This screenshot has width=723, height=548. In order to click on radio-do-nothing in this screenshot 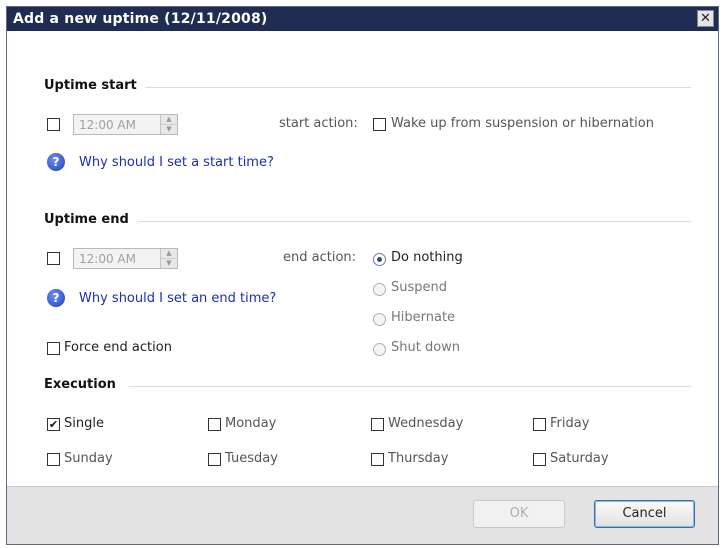, I will do `click(379, 259)`.